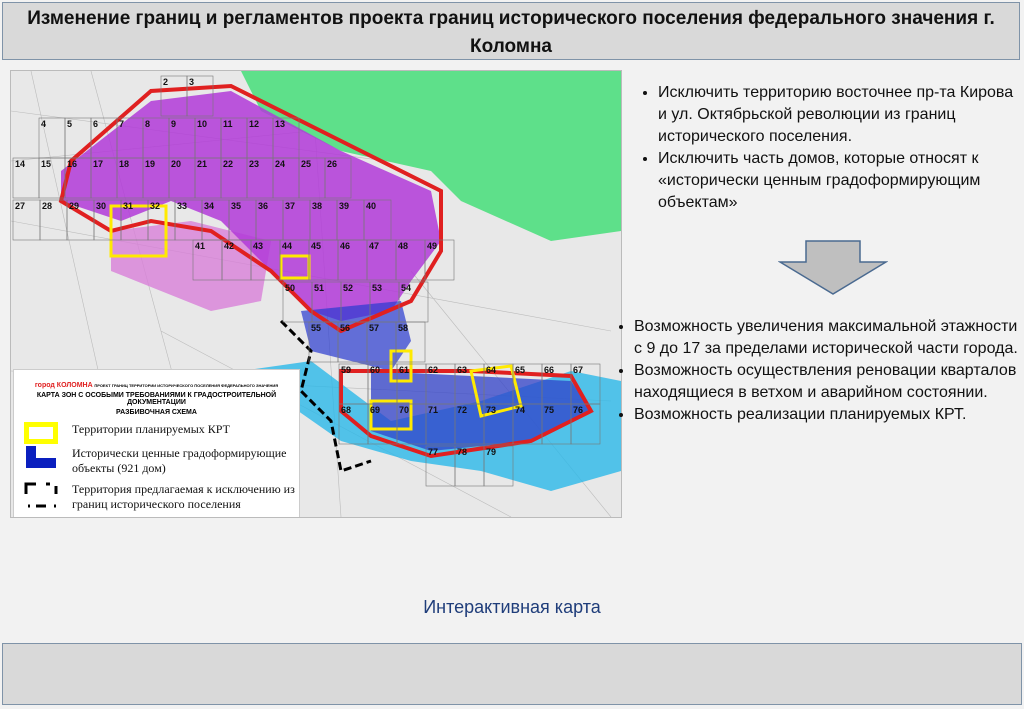  I want to click on grid-label: 25, so click(306, 164).